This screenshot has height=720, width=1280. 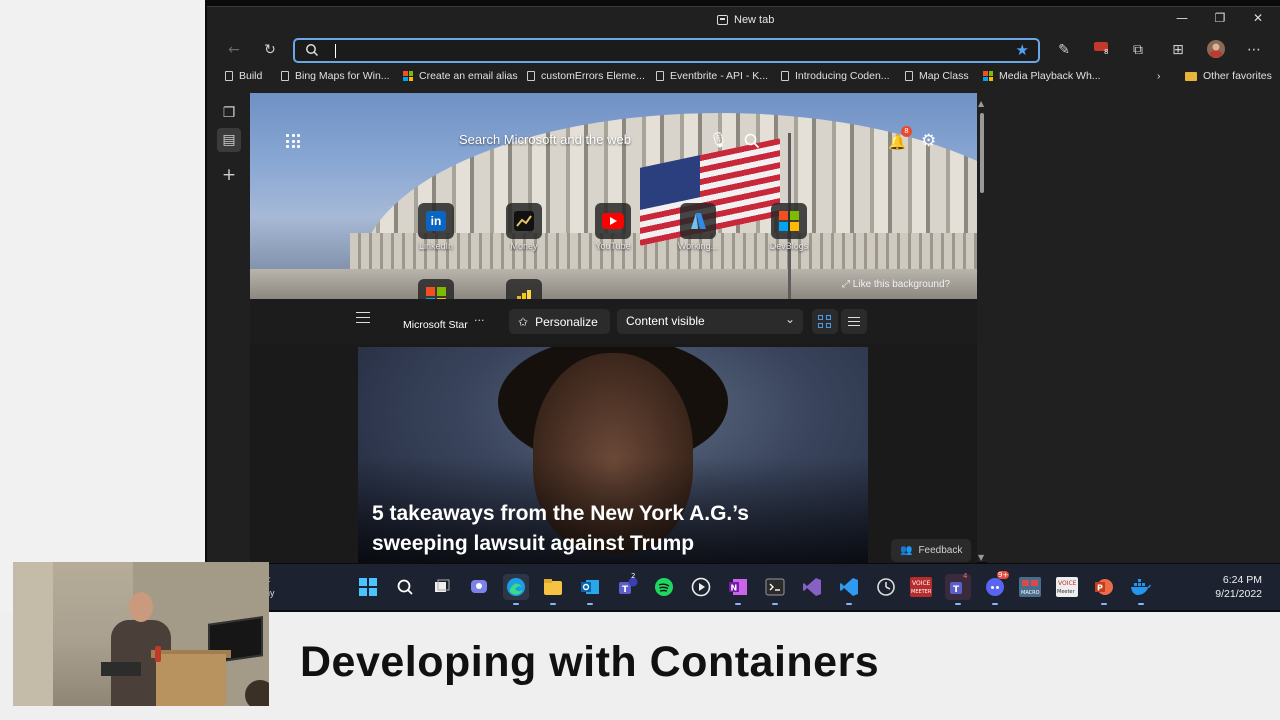 I want to click on page-scrollbar: ▲ ▼, so click(x=982, y=331).